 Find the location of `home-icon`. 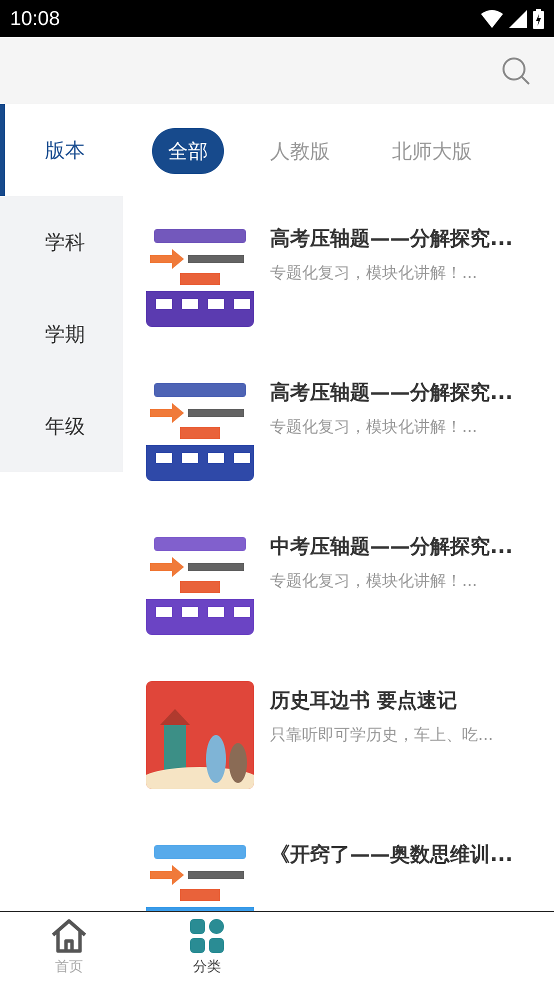

home-icon is located at coordinates (69, 935).